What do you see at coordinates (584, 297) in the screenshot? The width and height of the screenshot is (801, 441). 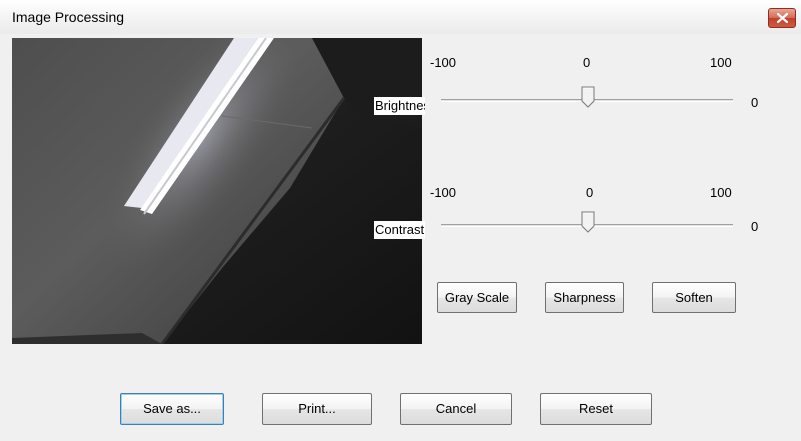 I see `sharpness-button: Sharpness` at bounding box center [584, 297].